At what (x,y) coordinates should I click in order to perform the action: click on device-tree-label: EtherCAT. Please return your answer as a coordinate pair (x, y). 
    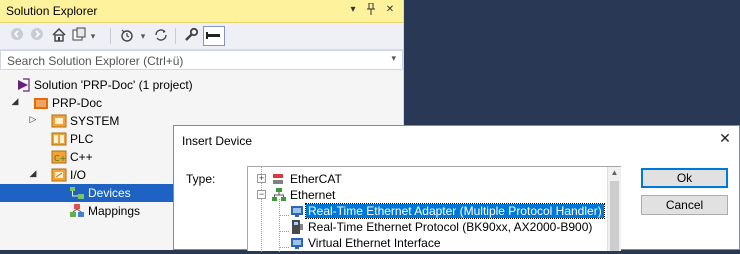
    Looking at the image, I should click on (316, 179).